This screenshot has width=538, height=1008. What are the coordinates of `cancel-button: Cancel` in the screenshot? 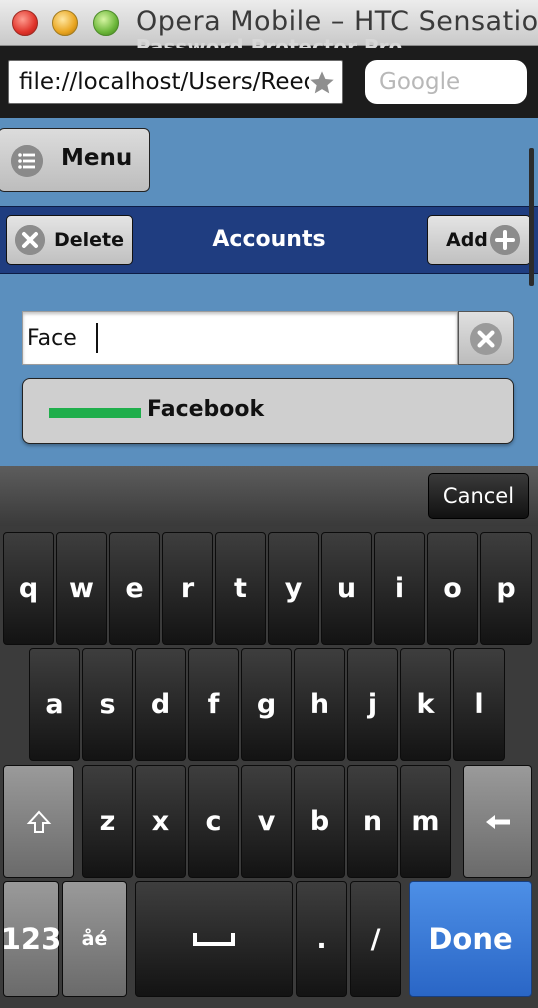 It's located at (478, 496).